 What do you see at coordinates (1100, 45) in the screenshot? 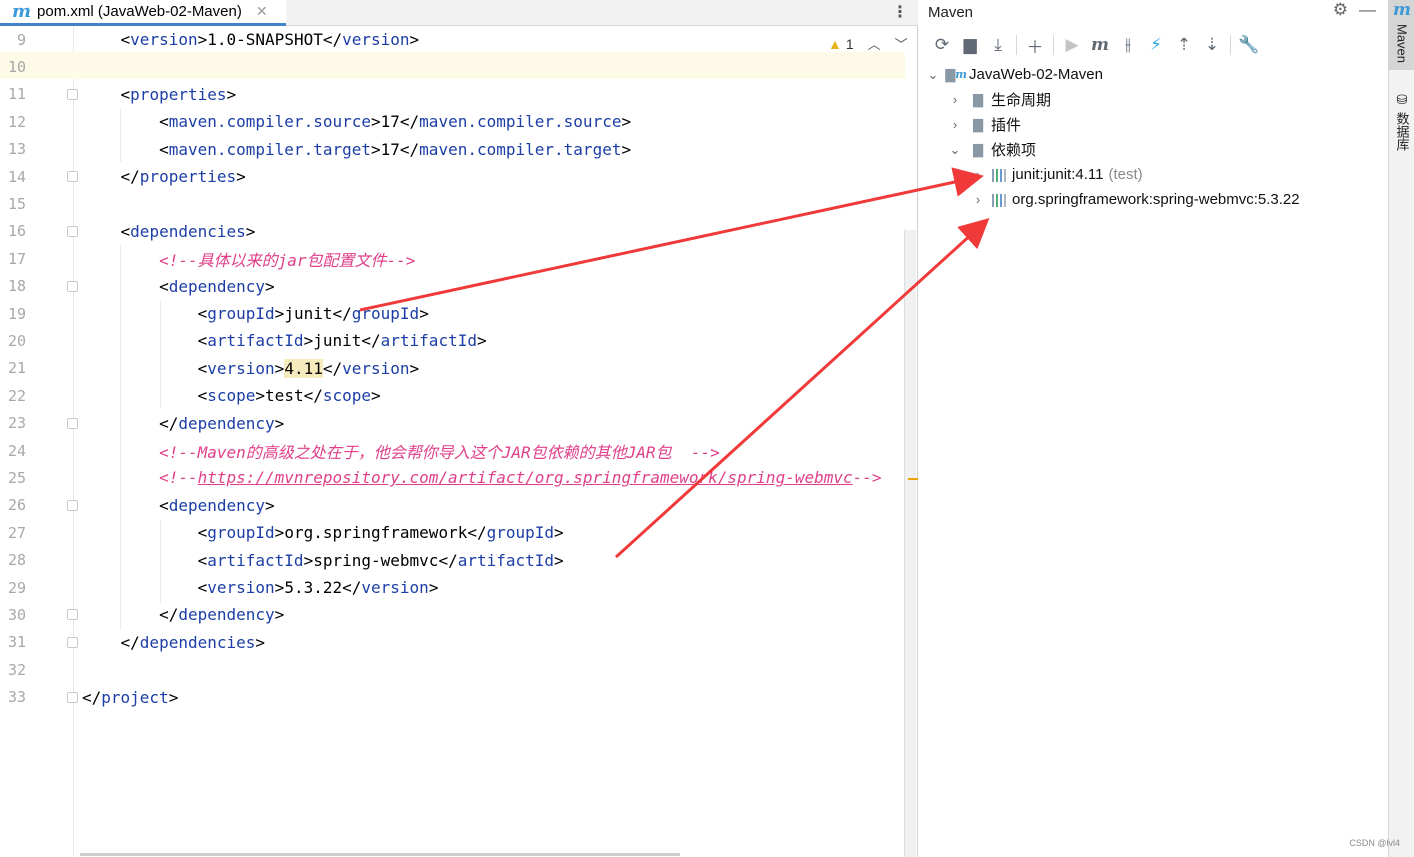
I see `maven-goal-icon: m` at bounding box center [1100, 45].